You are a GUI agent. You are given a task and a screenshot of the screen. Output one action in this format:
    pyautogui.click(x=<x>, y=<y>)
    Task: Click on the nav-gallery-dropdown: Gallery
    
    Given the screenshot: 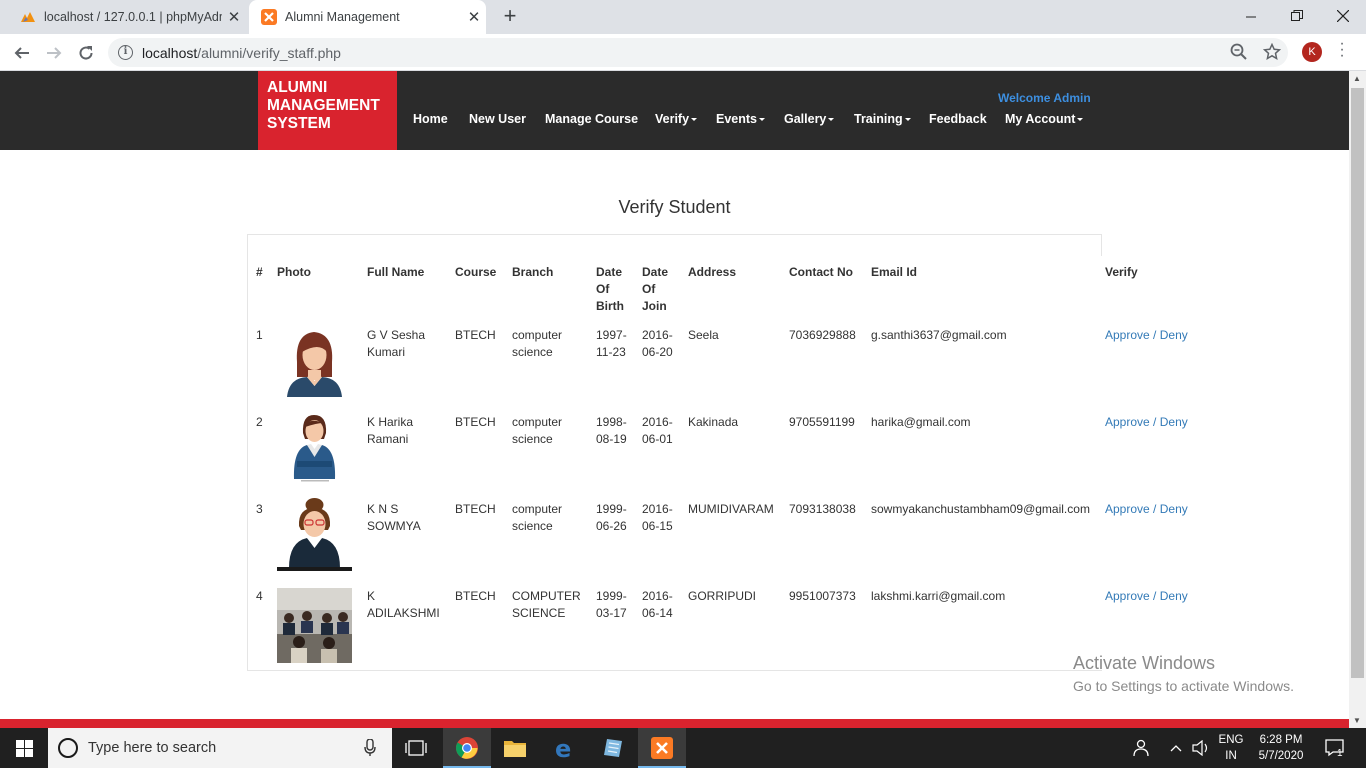 What is the action you would take?
    pyautogui.click(x=809, y=119)
    